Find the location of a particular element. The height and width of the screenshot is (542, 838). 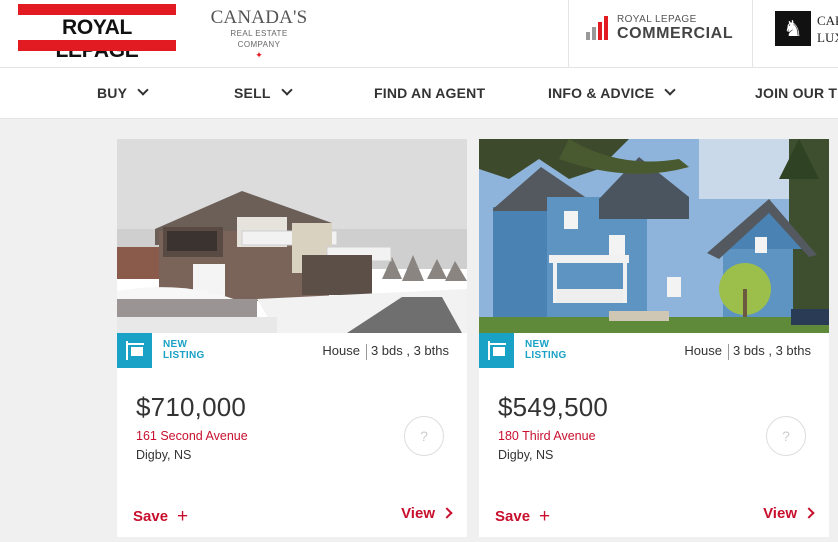

nav-sell: SELL is located at coordinates (263, 93).